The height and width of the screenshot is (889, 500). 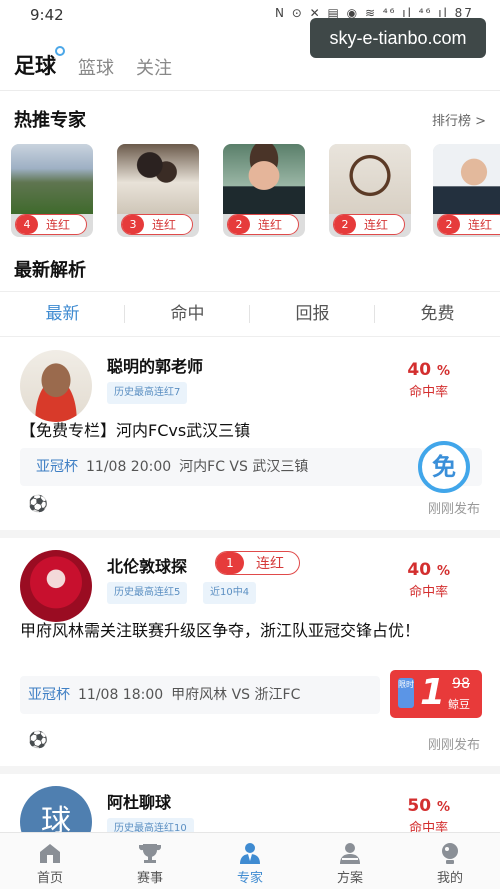 What do you see at coordinates (147, 593) in the screenshot?
I see `history-streak-tag: 历史最高连红5` at bounding box center [147, 593].